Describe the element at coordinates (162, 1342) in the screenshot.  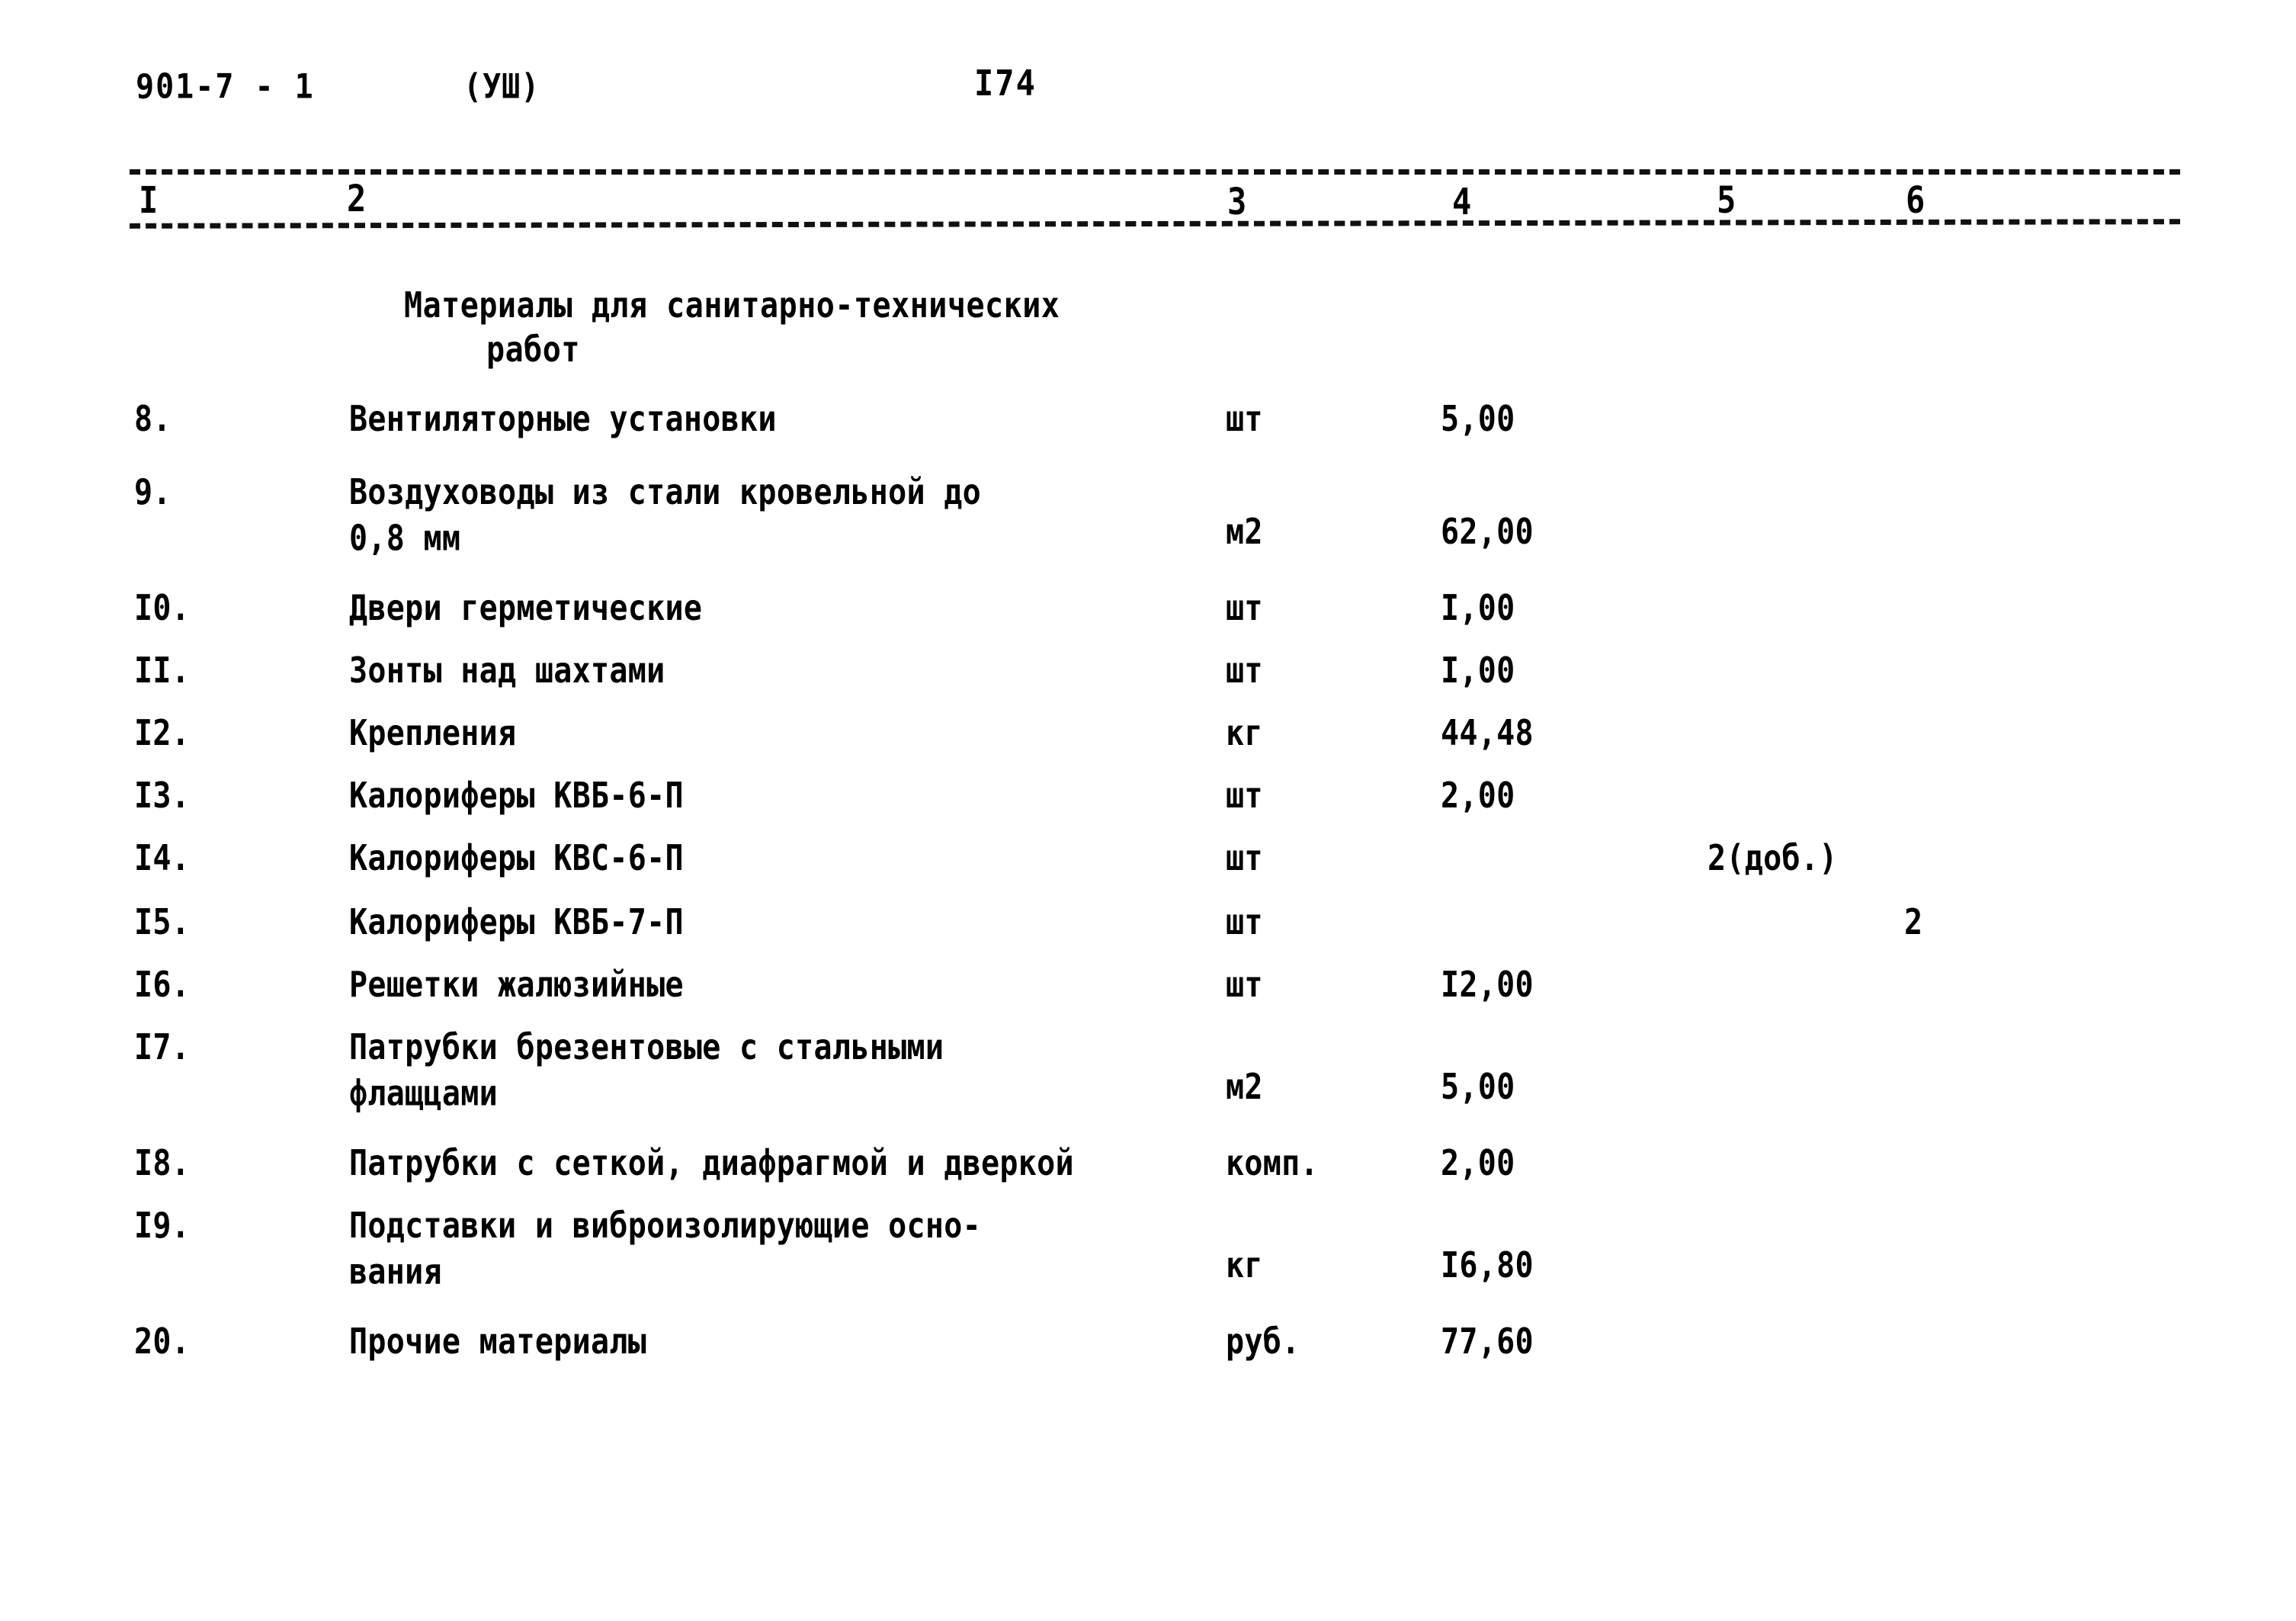
I see `cell-no: 20.` at that location.